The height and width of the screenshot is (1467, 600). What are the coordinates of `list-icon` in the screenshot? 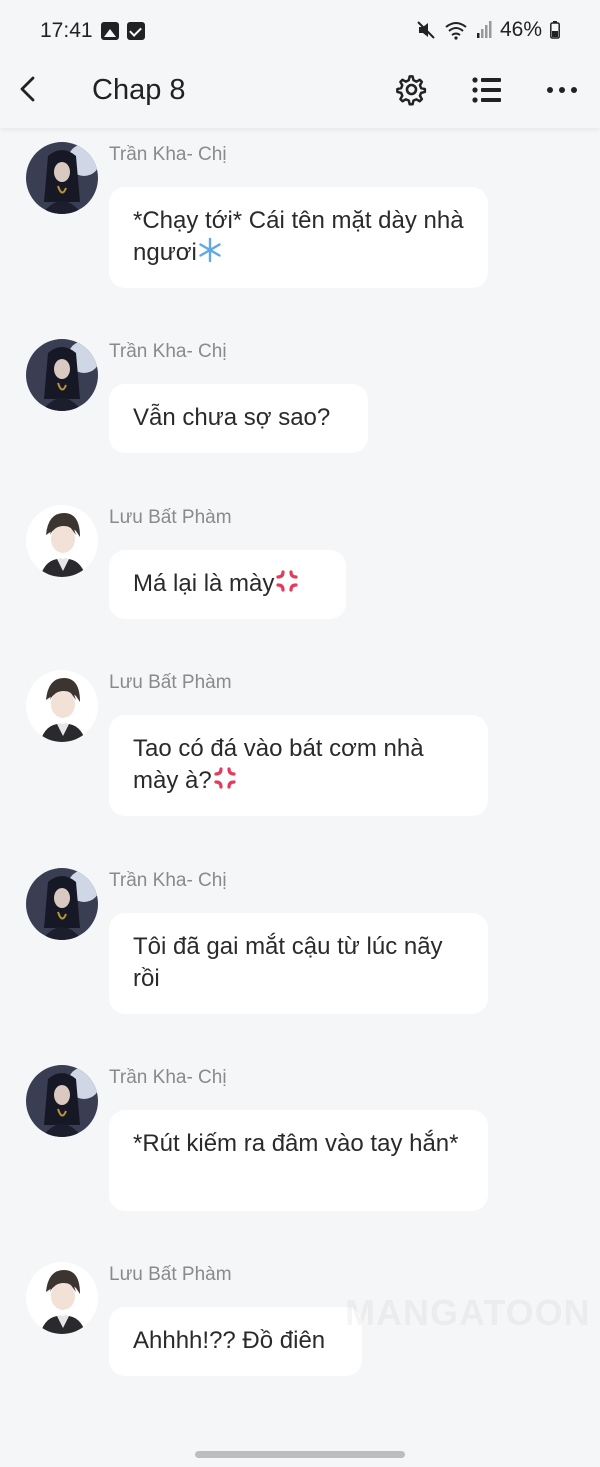 It's located at (486, 90).